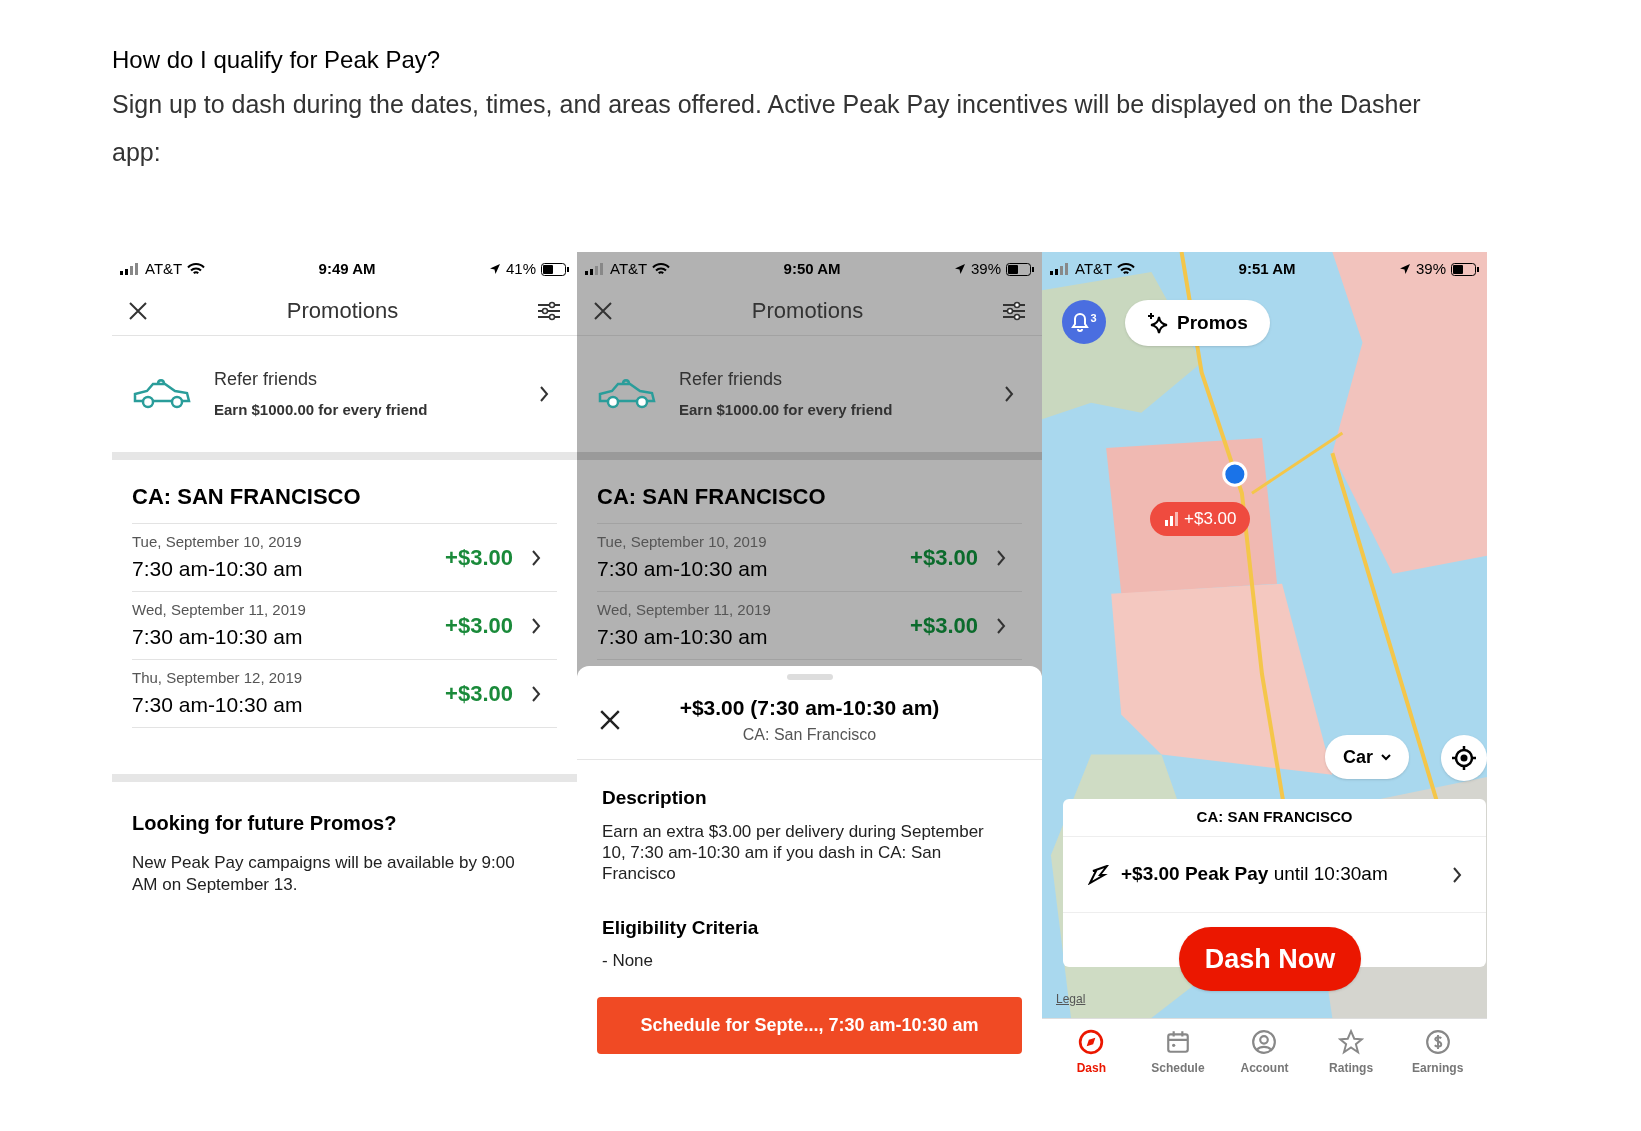 Image resolution: width=1641 pixels, height=1131 pixels. What do you see at coordinates (1071, 999) in the screenshot?
I see `legal-link: Legal` at bounding box center [1071, 999].